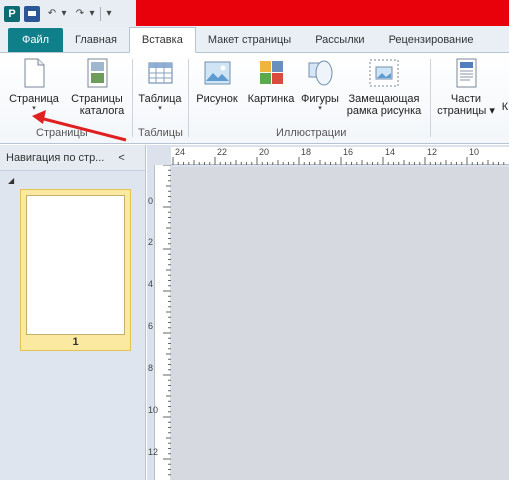 This screenshot has height=480, width=509. What do you see at coordinates (432, 152) in the screenshot?
I see `hruler-label: 12` at bounding box center [432, 152].